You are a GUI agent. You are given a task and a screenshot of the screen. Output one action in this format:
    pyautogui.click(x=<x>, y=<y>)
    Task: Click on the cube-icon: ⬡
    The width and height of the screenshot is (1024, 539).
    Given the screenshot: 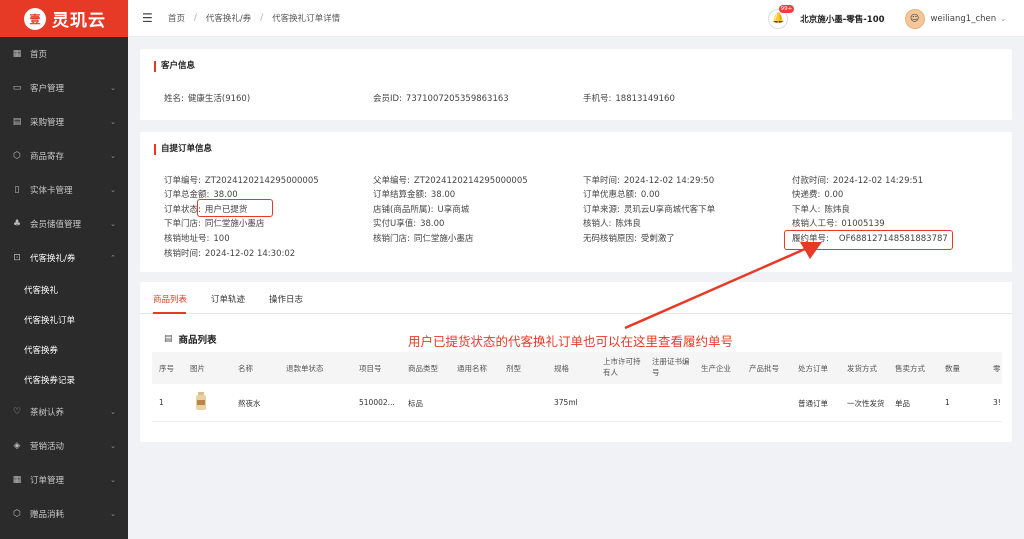 What is the action you would take?
    pyautogui.click(x=17, y=514)
    